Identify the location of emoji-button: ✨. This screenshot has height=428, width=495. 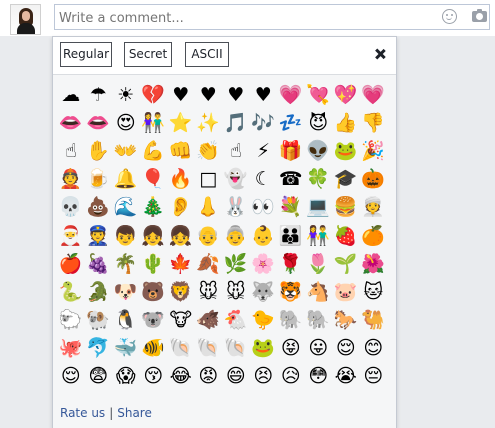
(209, 123).